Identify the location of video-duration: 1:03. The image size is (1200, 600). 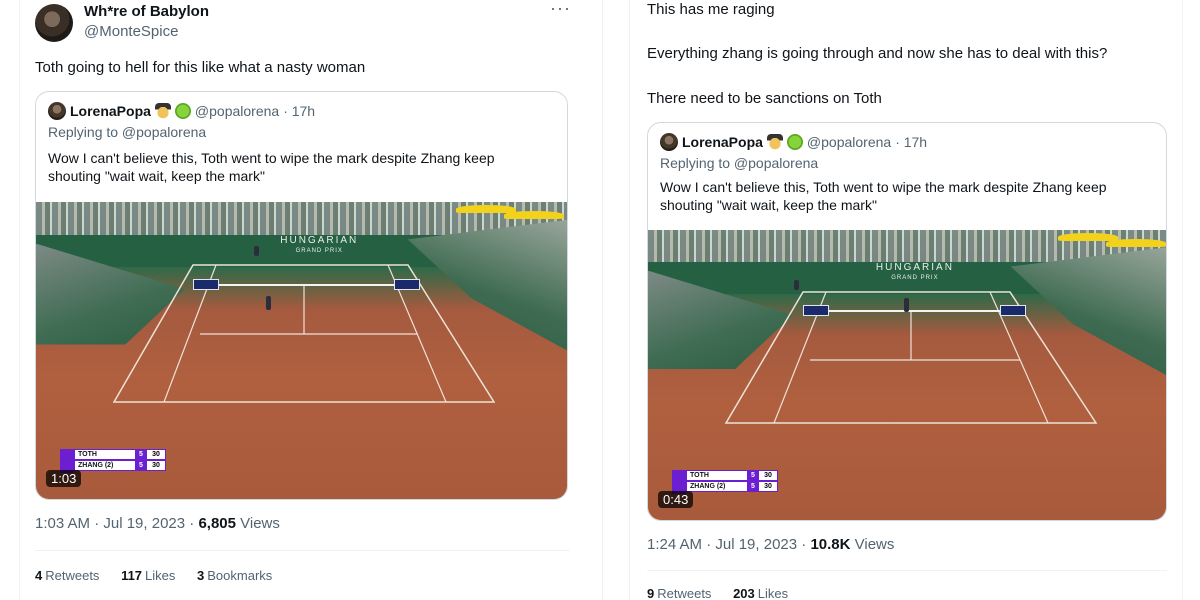
(64, 478).